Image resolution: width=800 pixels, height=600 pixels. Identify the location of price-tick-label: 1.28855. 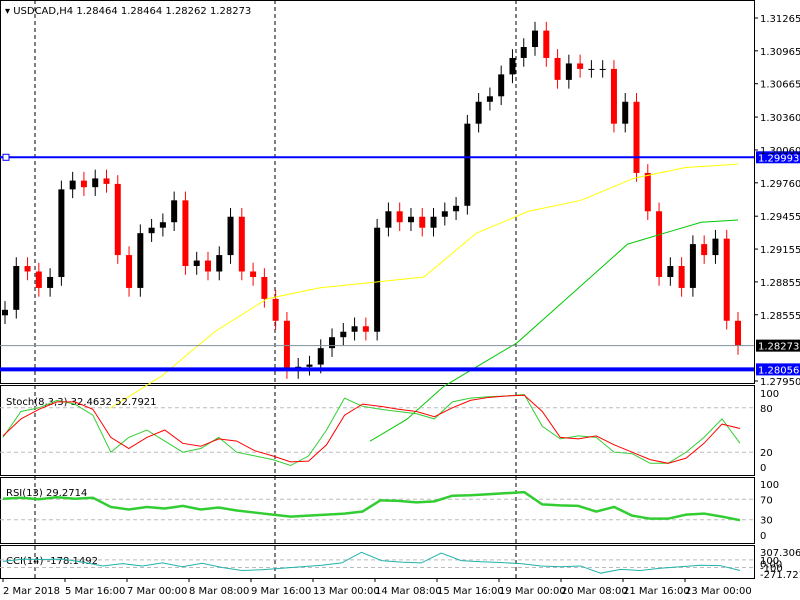
(780, 283).